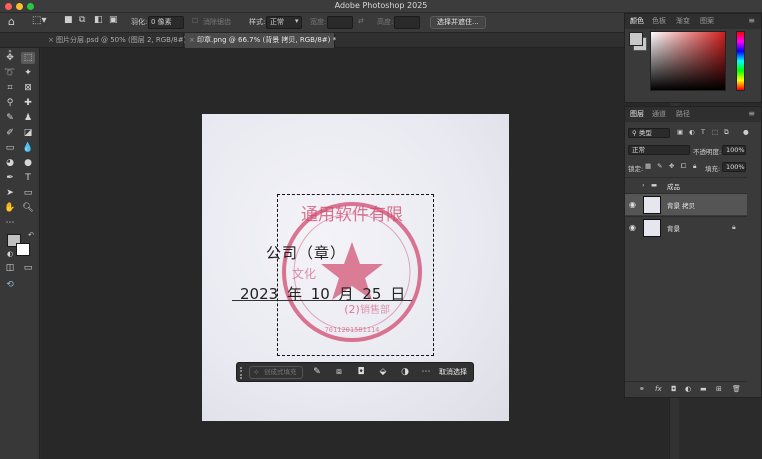 The image size is (762, 459). Describe the element at coordinates (318, 22) in the screenshot. I see `width-label: 宽度:` at that location.